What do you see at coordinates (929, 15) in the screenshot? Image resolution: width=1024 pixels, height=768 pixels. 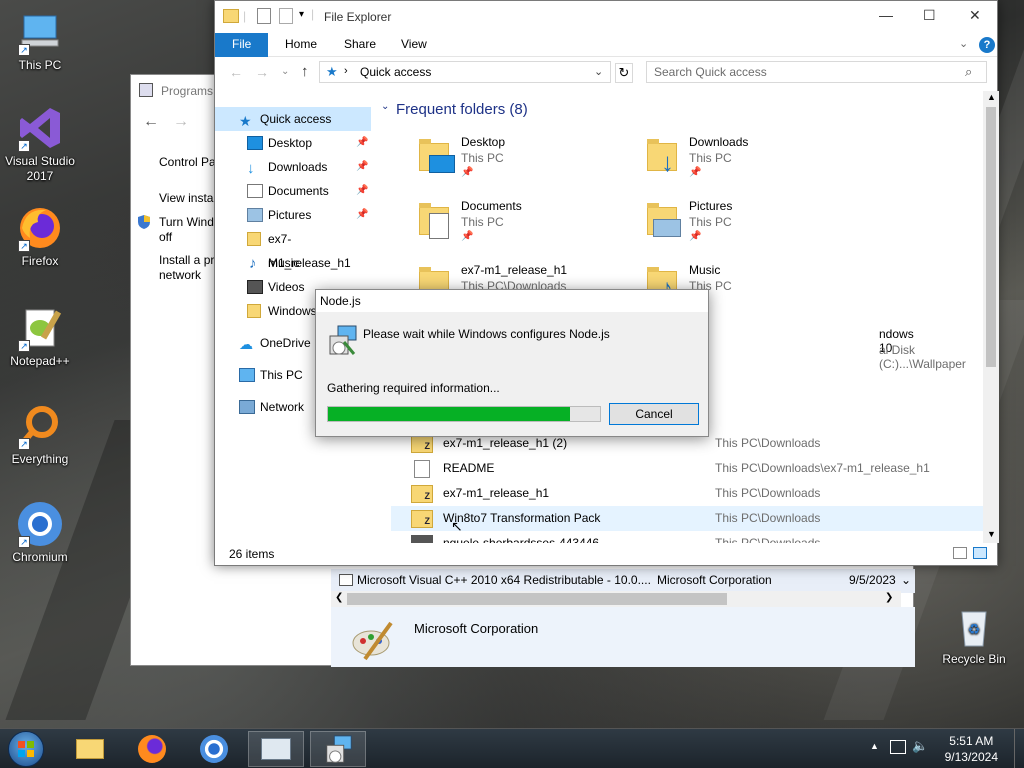 I see `maximize-icon: ☐` at bounding box center [929, 15].